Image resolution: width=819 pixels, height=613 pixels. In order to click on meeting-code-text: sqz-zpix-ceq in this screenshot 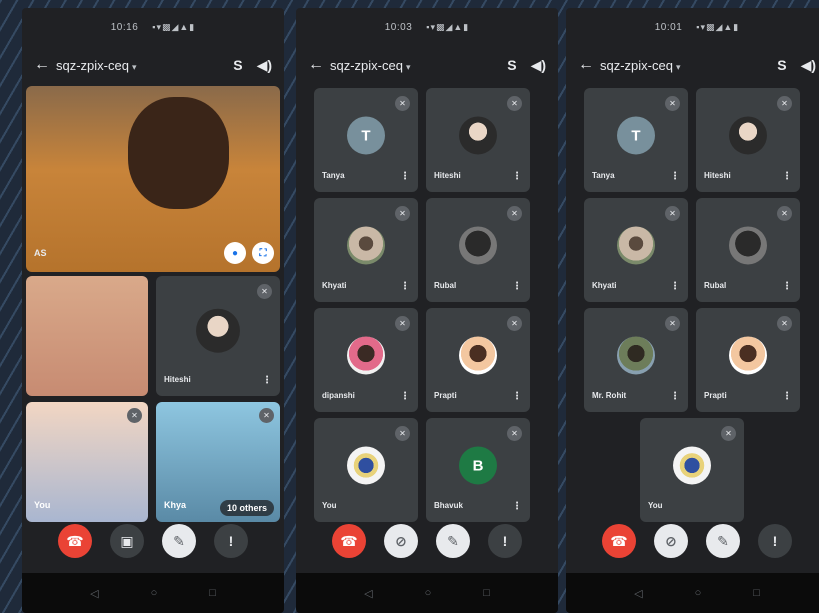, I will do `click(92, 65)`.